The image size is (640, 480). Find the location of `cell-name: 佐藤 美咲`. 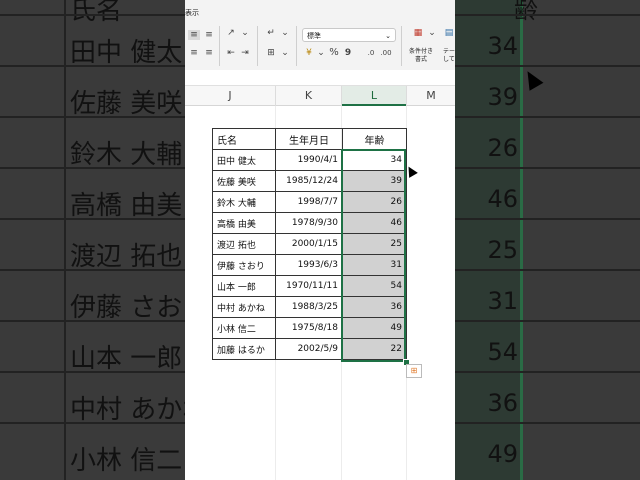

cell-name: 佐藤 美咲 is located at coordinates (244, 181).